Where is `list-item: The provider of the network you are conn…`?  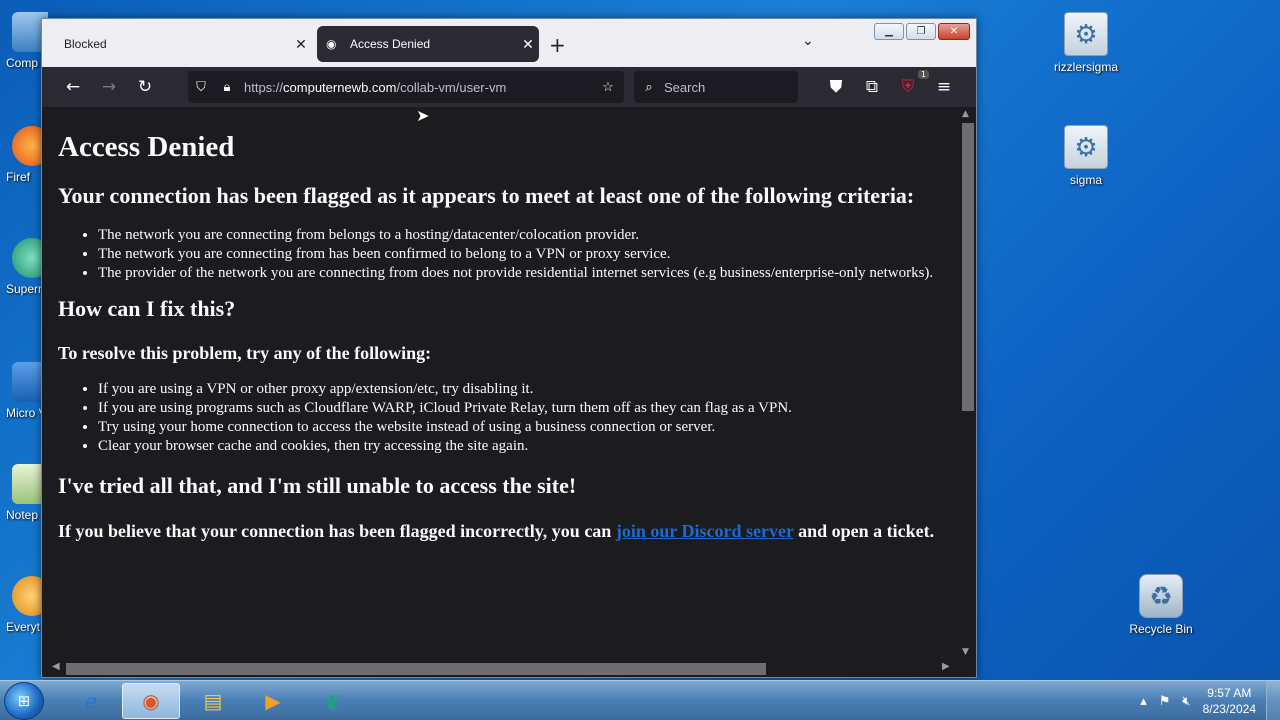 list-item: The provider of the network you are conn… is located at coordinates (519, 273).